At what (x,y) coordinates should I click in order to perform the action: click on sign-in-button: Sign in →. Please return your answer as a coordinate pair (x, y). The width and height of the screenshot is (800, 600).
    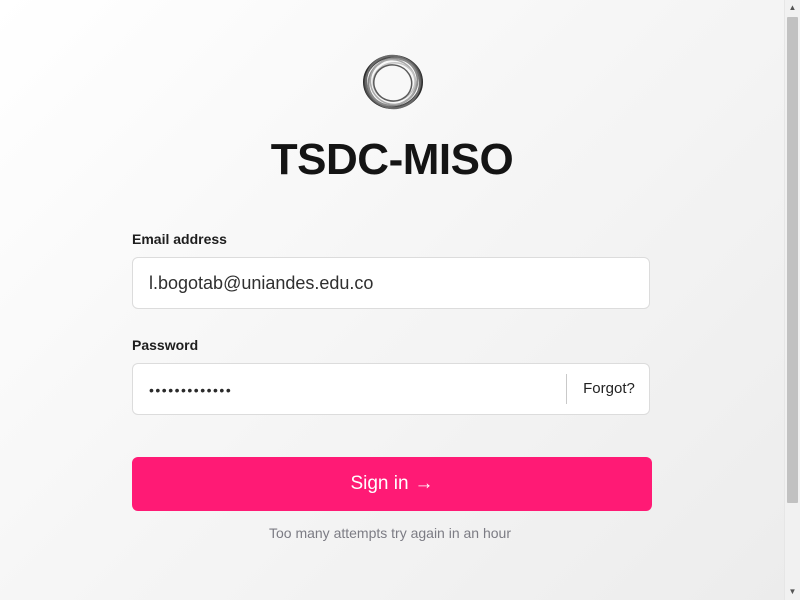
    Looking at the image, I should click on (392, 484).